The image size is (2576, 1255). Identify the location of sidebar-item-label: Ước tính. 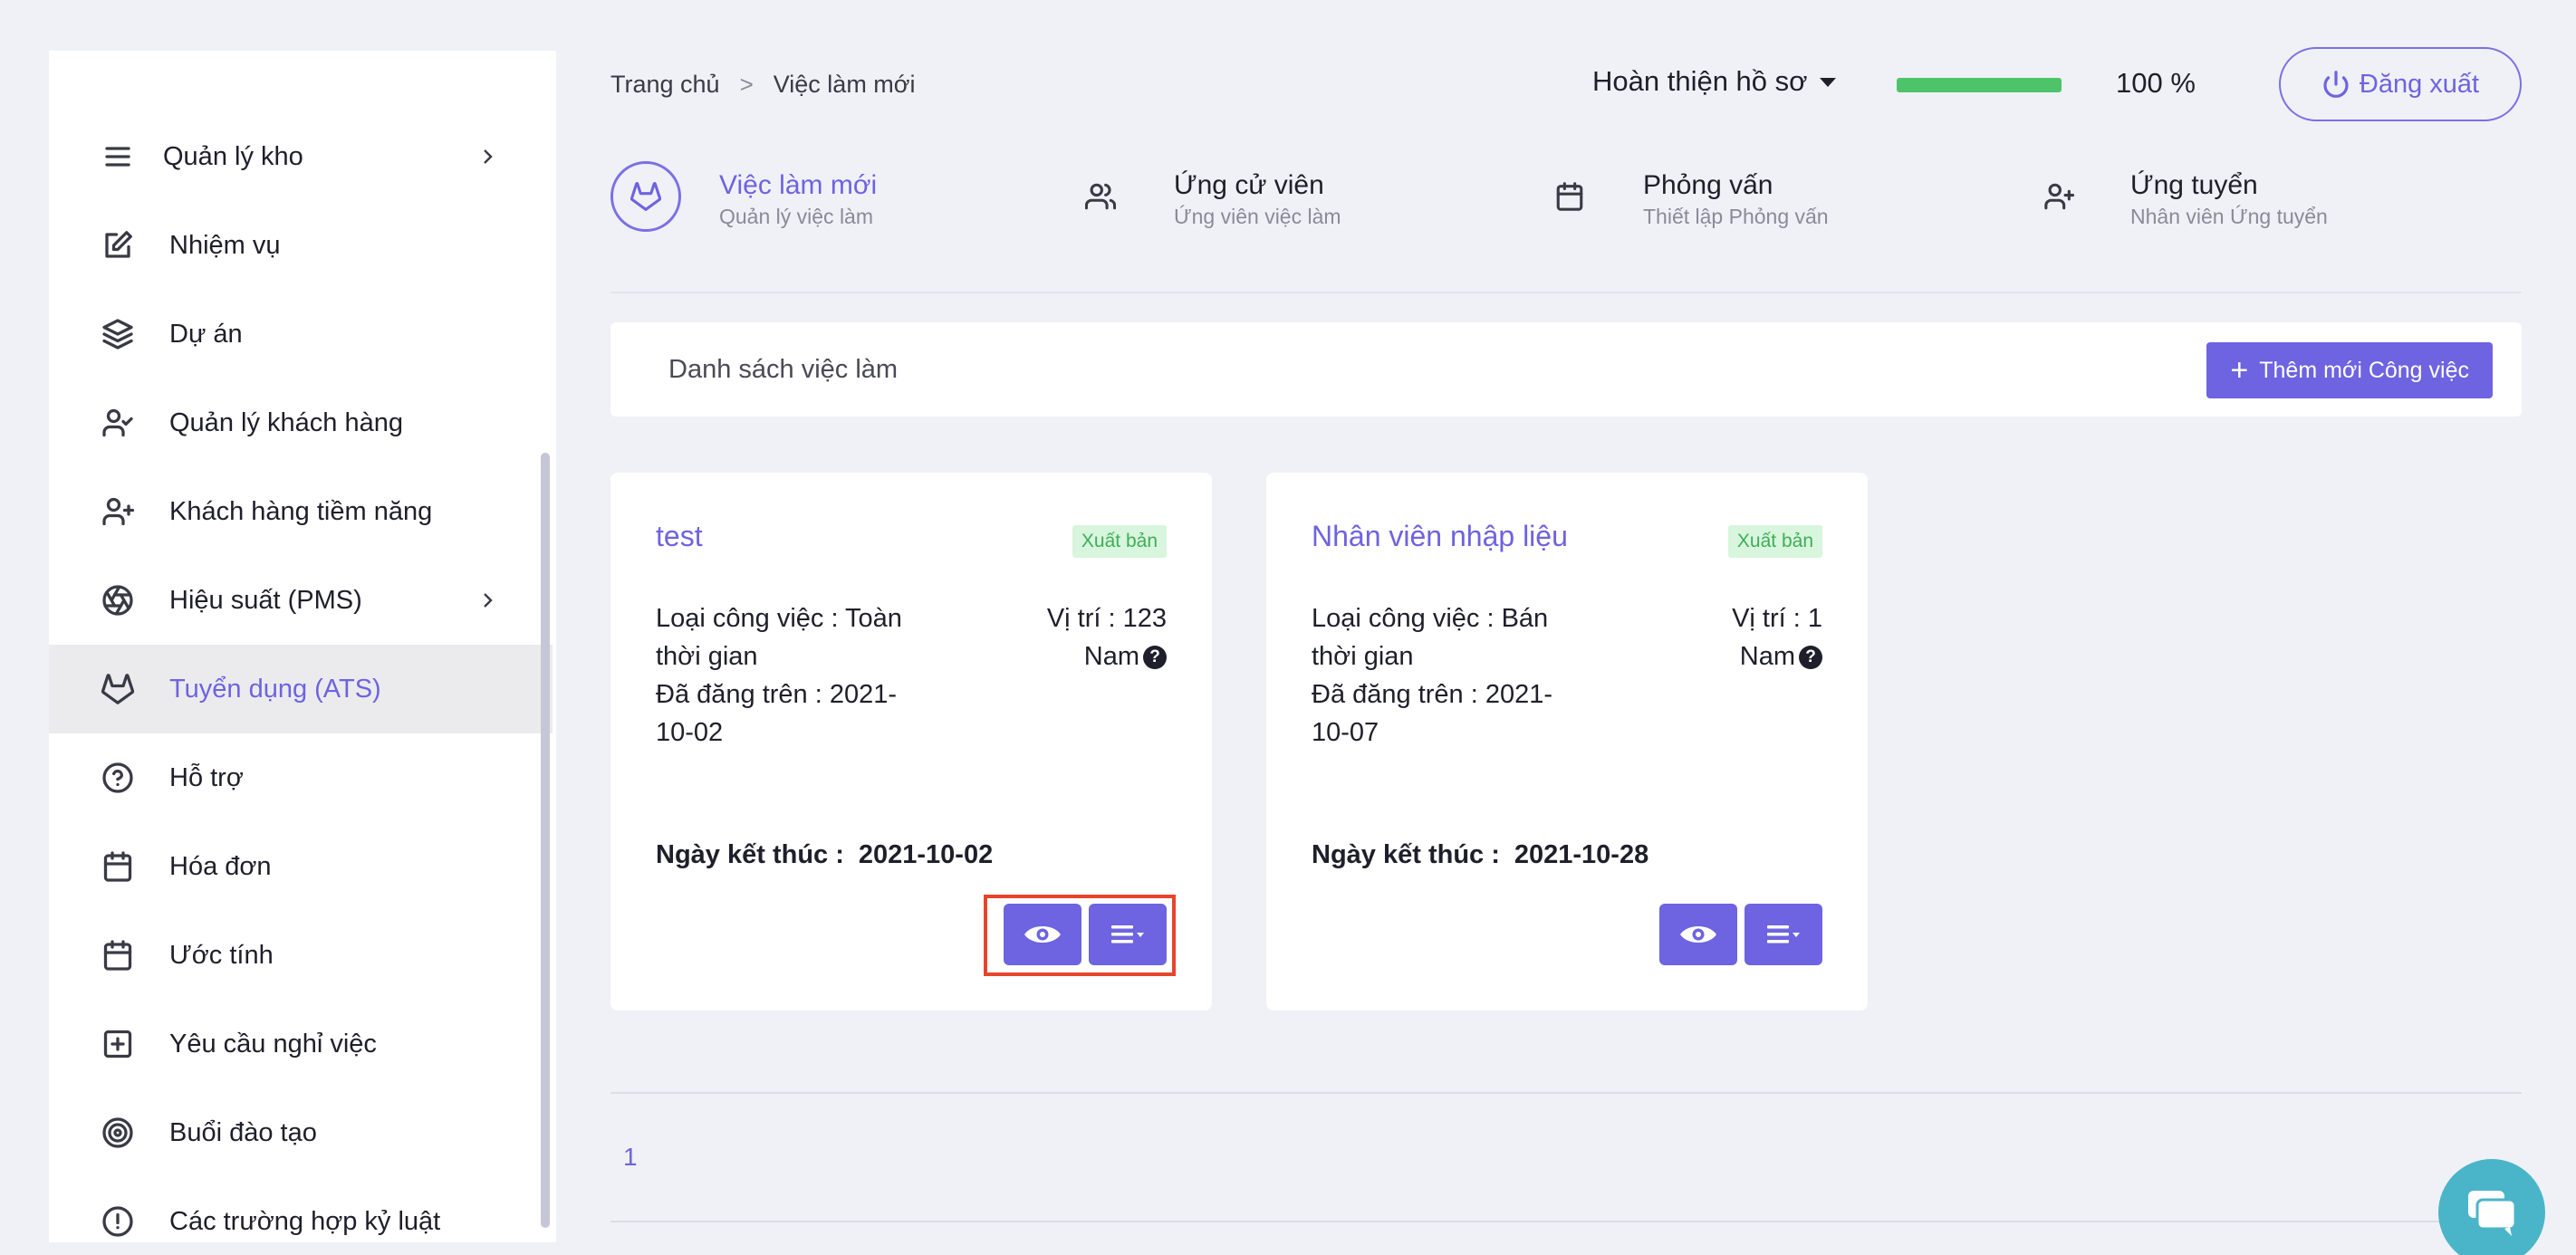
(221, 955).